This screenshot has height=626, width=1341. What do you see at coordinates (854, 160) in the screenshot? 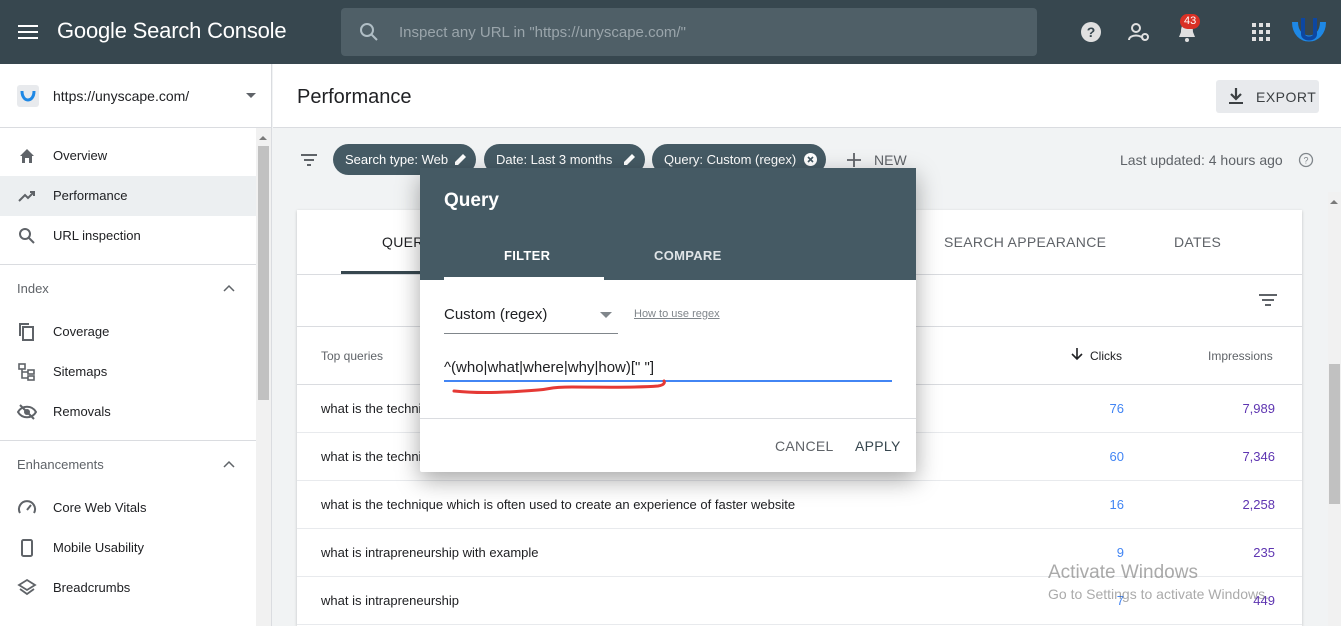
I see `plus-icon` at bounding box center [854, 160].